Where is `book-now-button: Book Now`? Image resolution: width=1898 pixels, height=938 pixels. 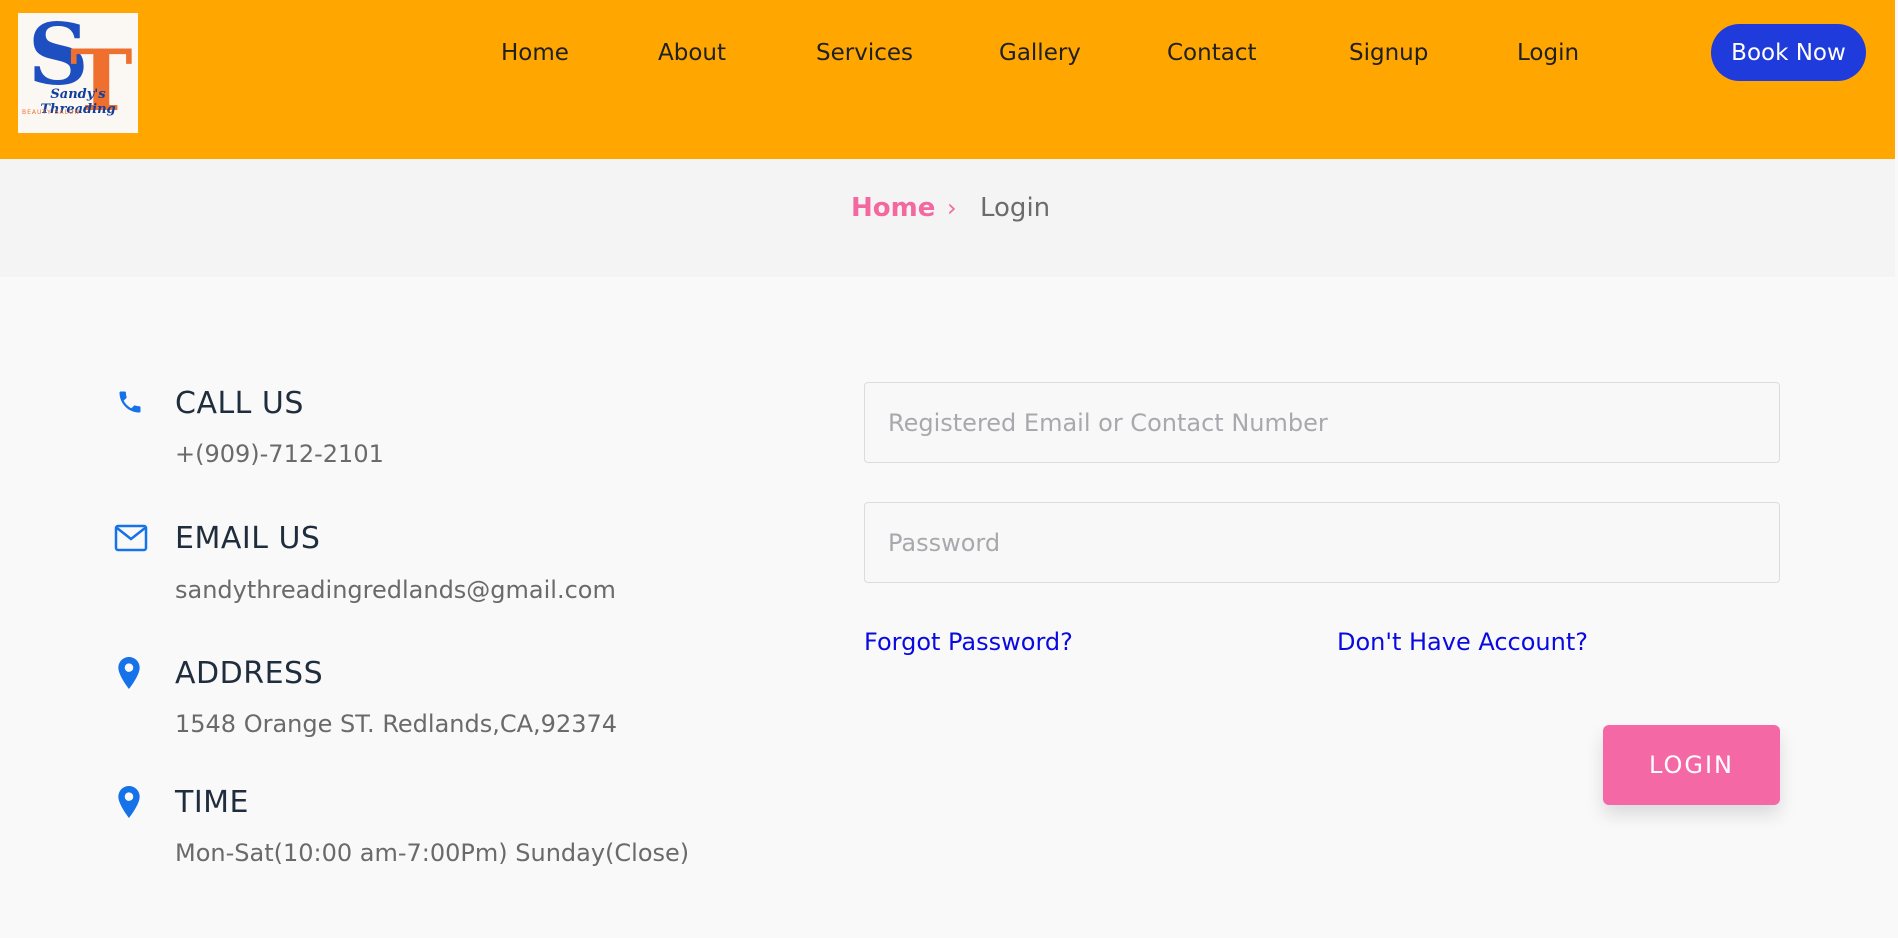 book-now-button: Book Now is located at coordinates (1788, 52).